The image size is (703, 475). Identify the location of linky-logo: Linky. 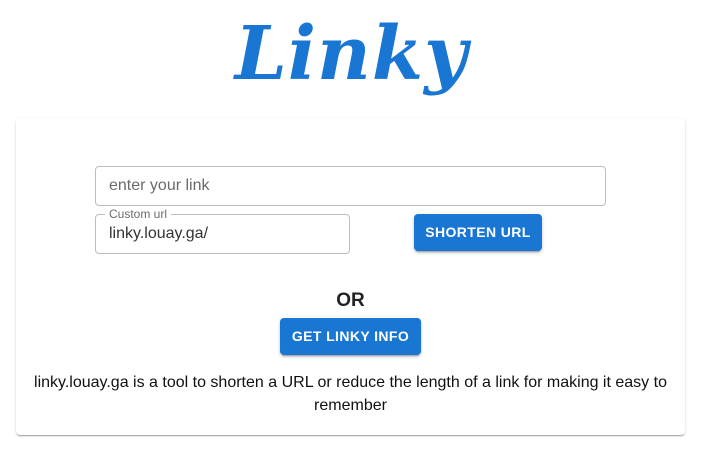
(351, 54).